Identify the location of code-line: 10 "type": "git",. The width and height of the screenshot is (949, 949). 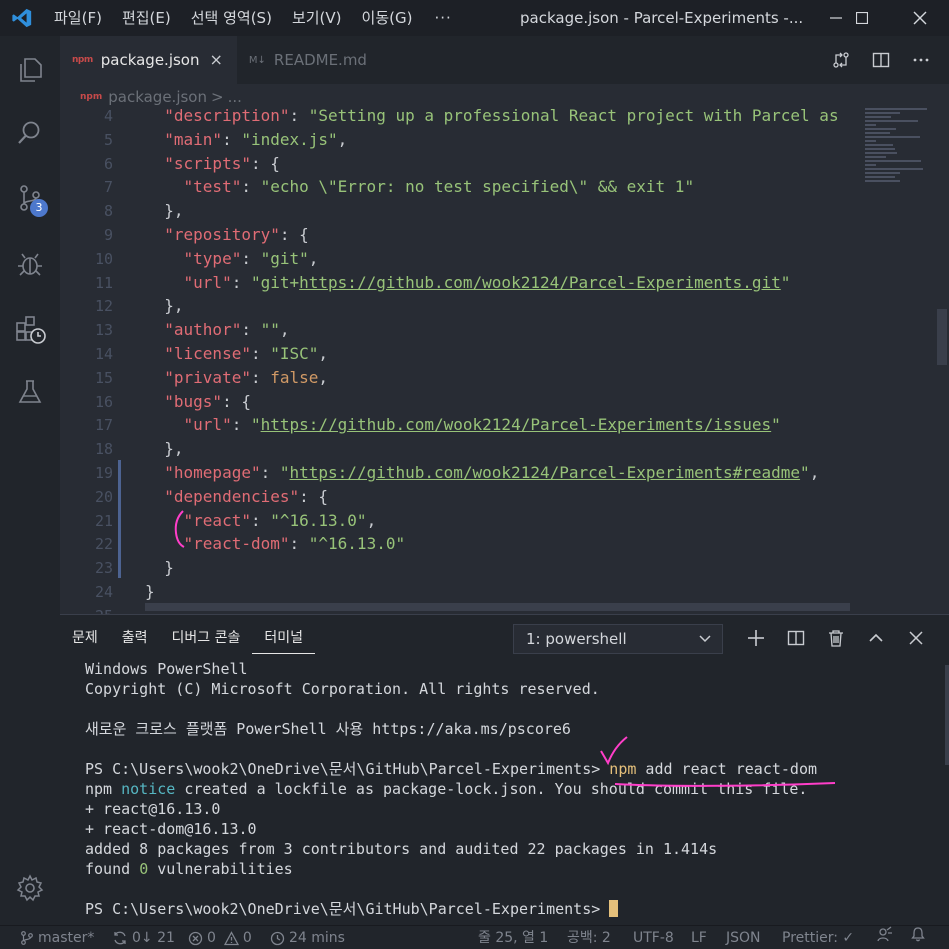
(455, 259).